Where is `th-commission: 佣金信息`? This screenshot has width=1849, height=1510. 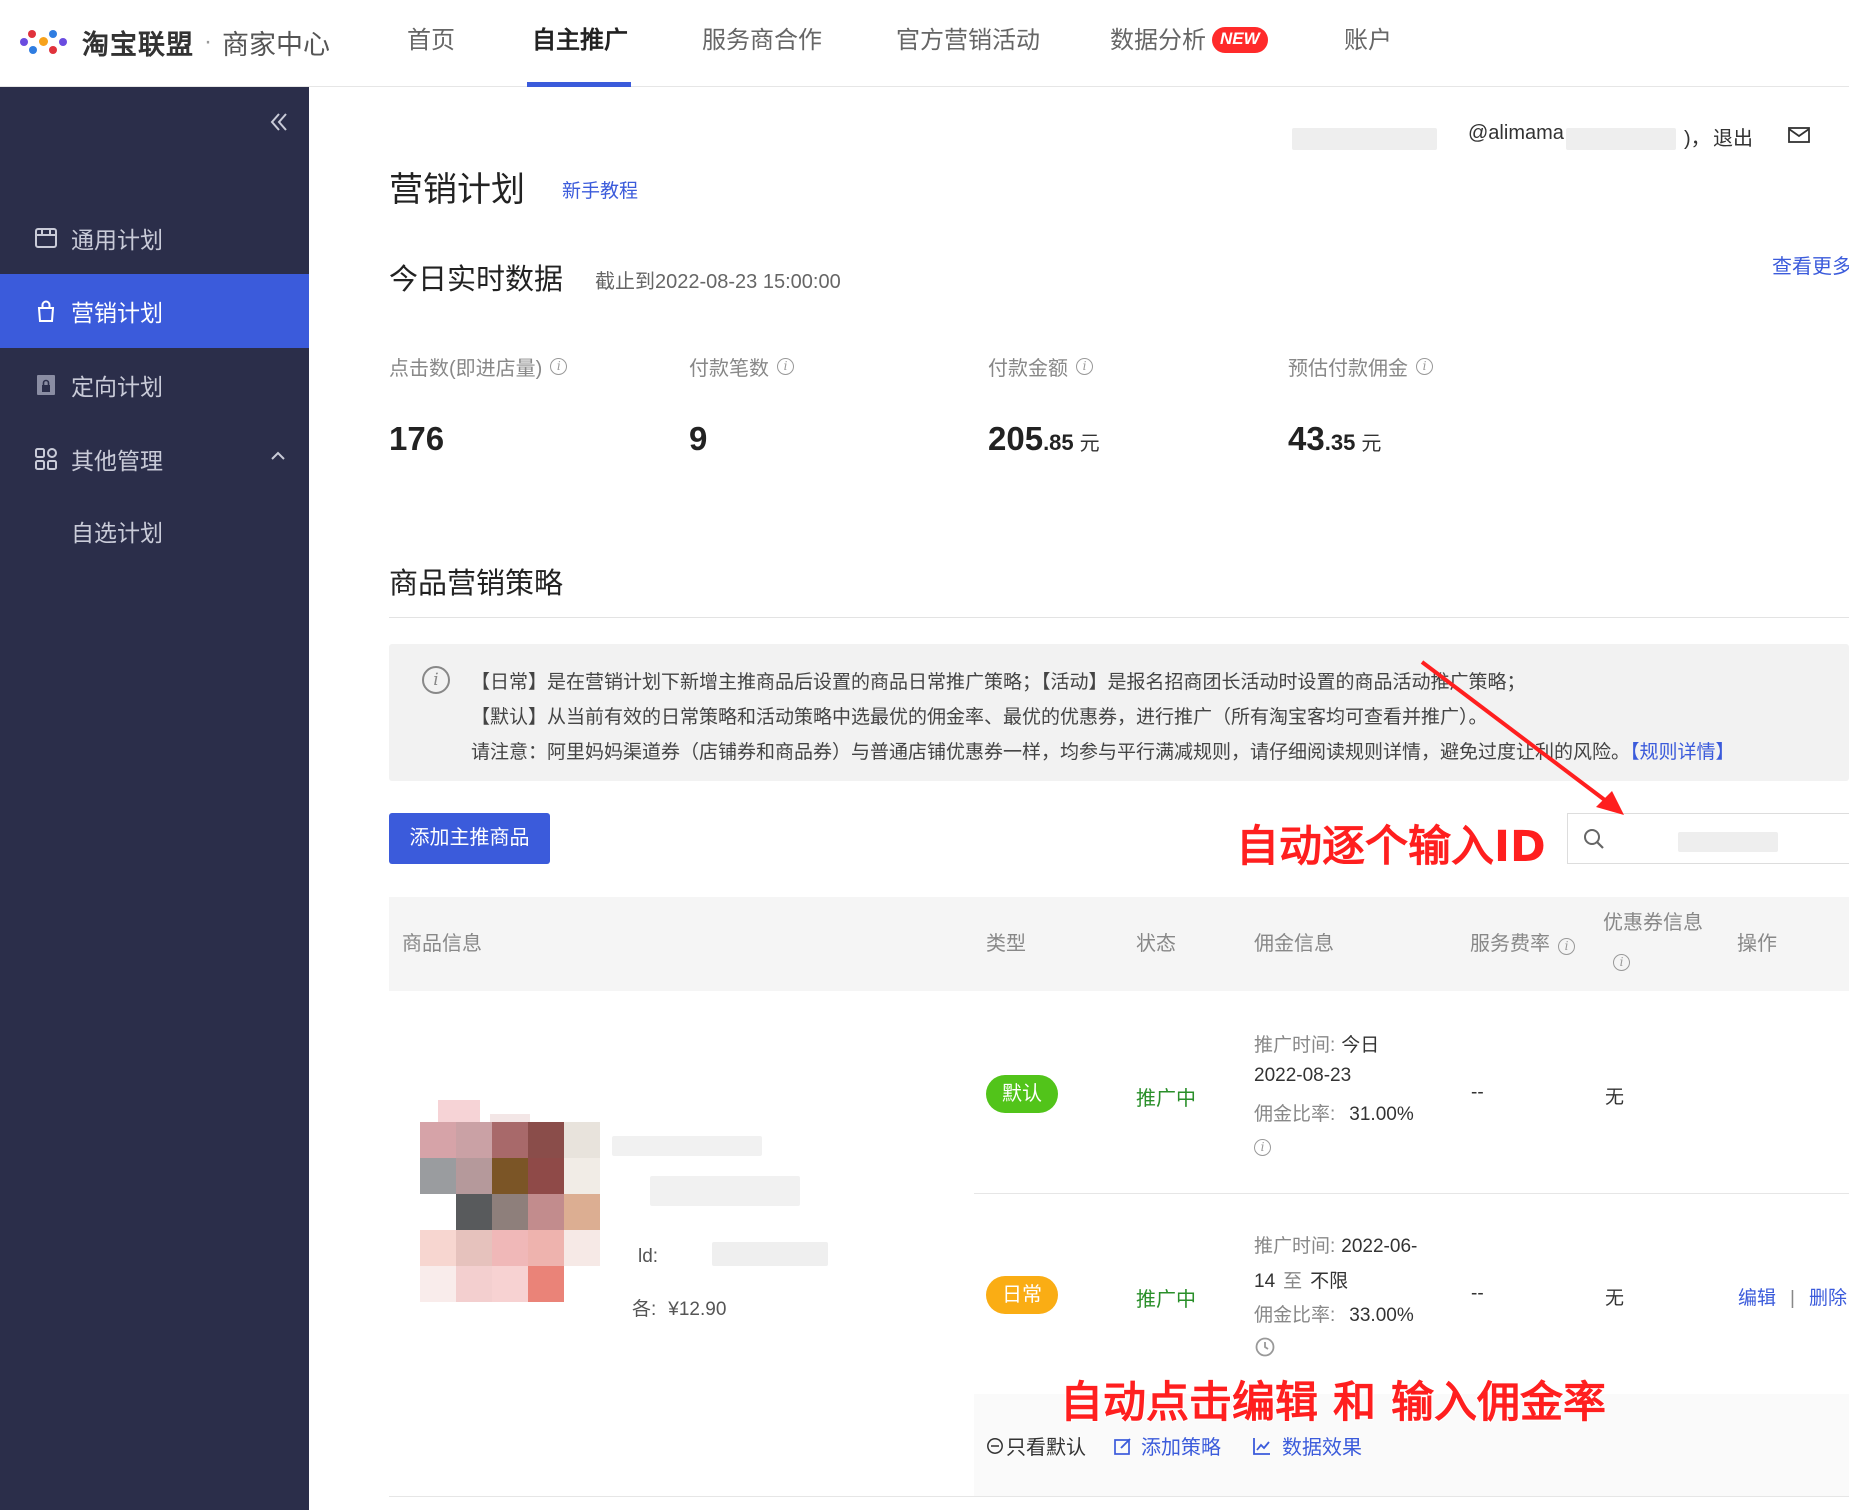 th-commission: 佣金信息 is located at coordinates (1294, 944).